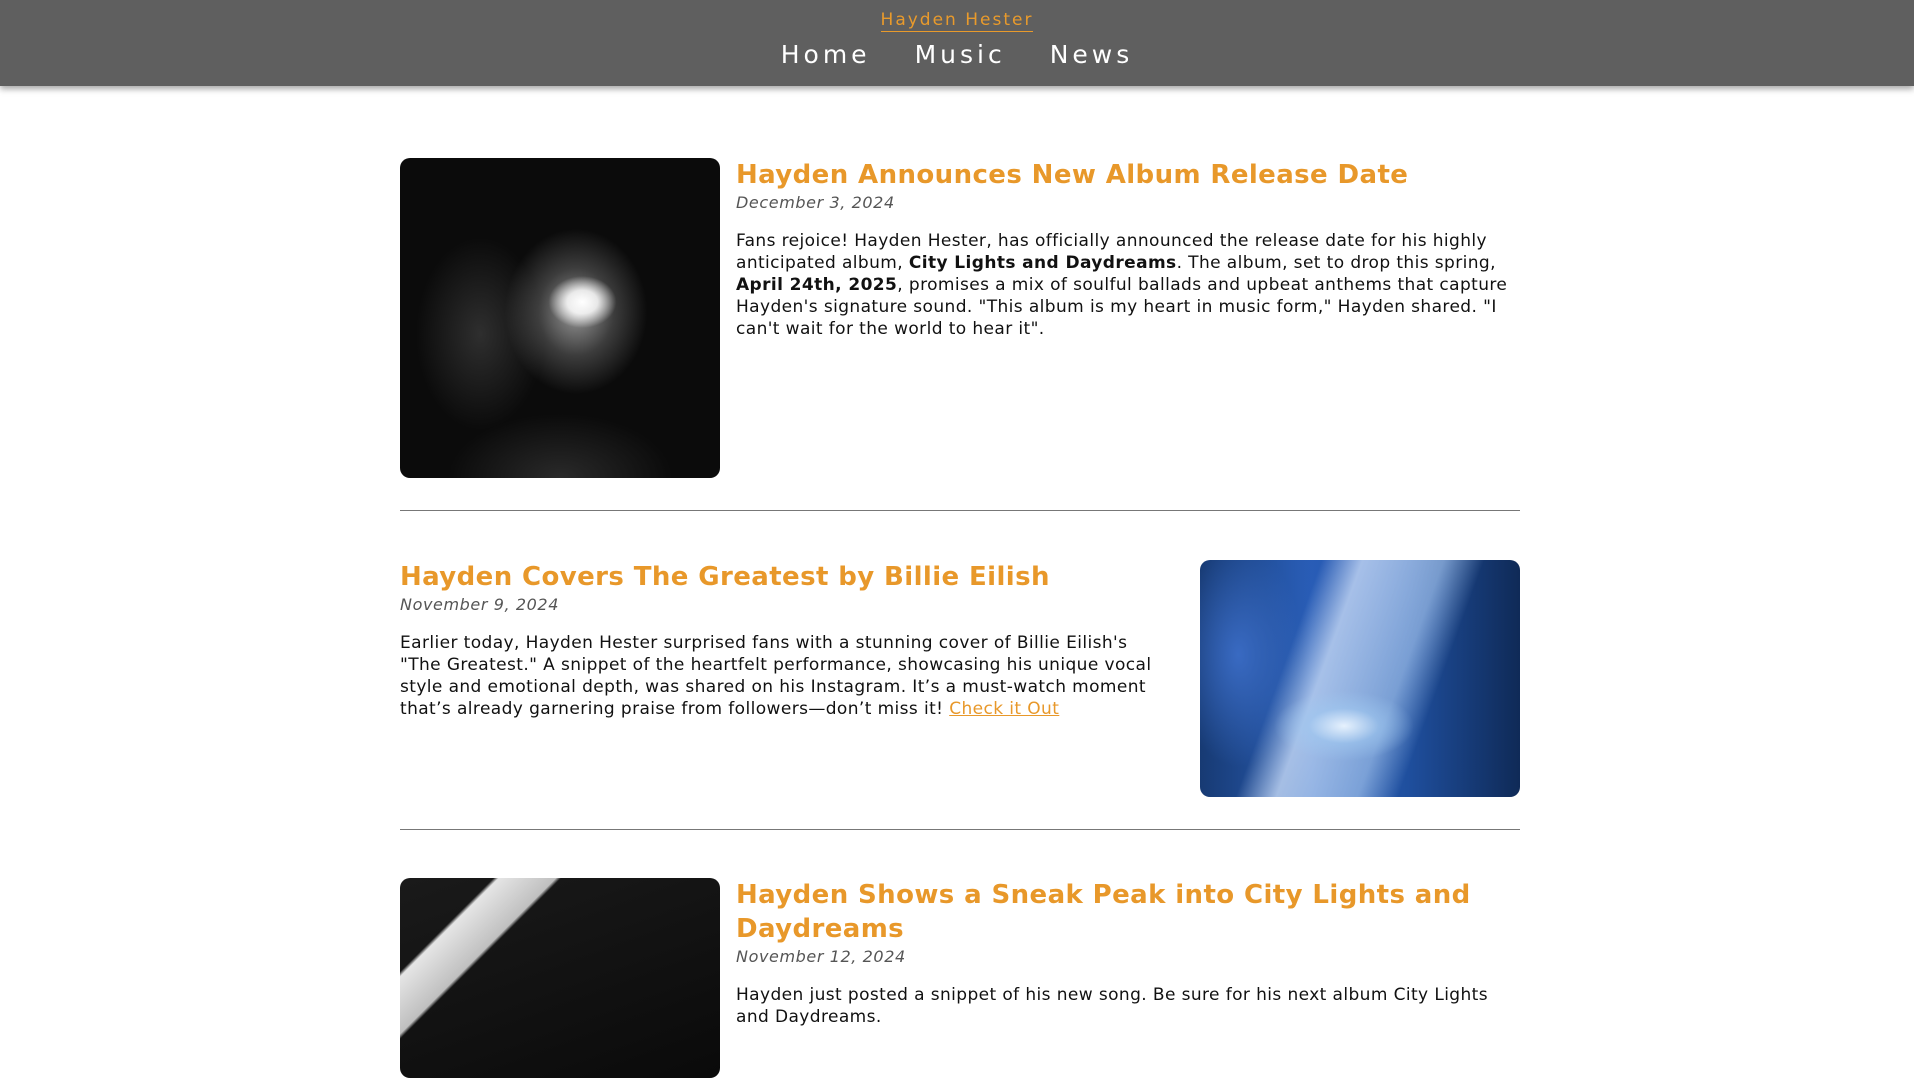 The height and width of the screenshot is (1078, 1914). What do you see at coordinates (815, 202) in the screenshot?
I see `article-date: December 3, 2024` at bounding box center [815, 202].